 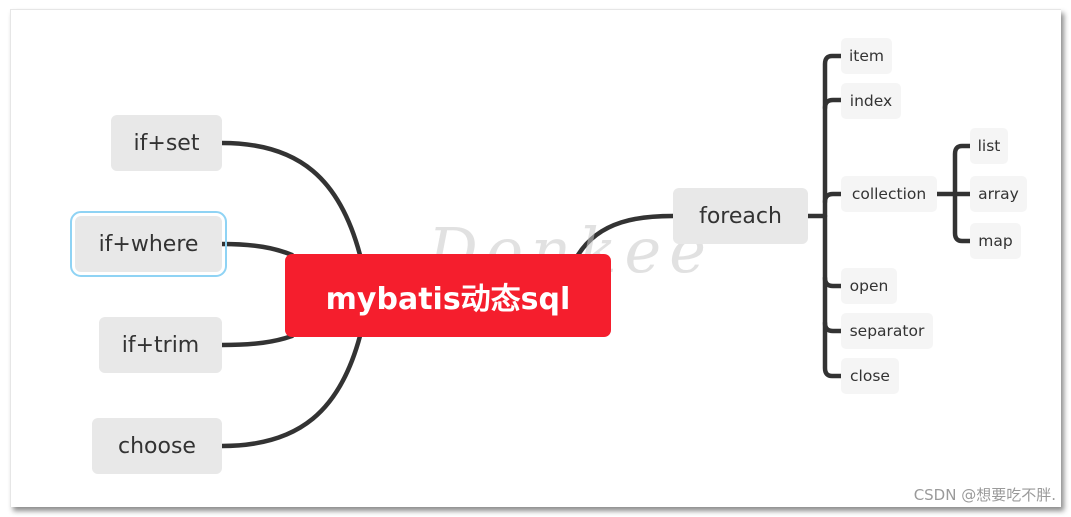 What do you see at coordinates (833, 104) in the screenshot?
I see `connector-index` at bounding box center [833, 104].